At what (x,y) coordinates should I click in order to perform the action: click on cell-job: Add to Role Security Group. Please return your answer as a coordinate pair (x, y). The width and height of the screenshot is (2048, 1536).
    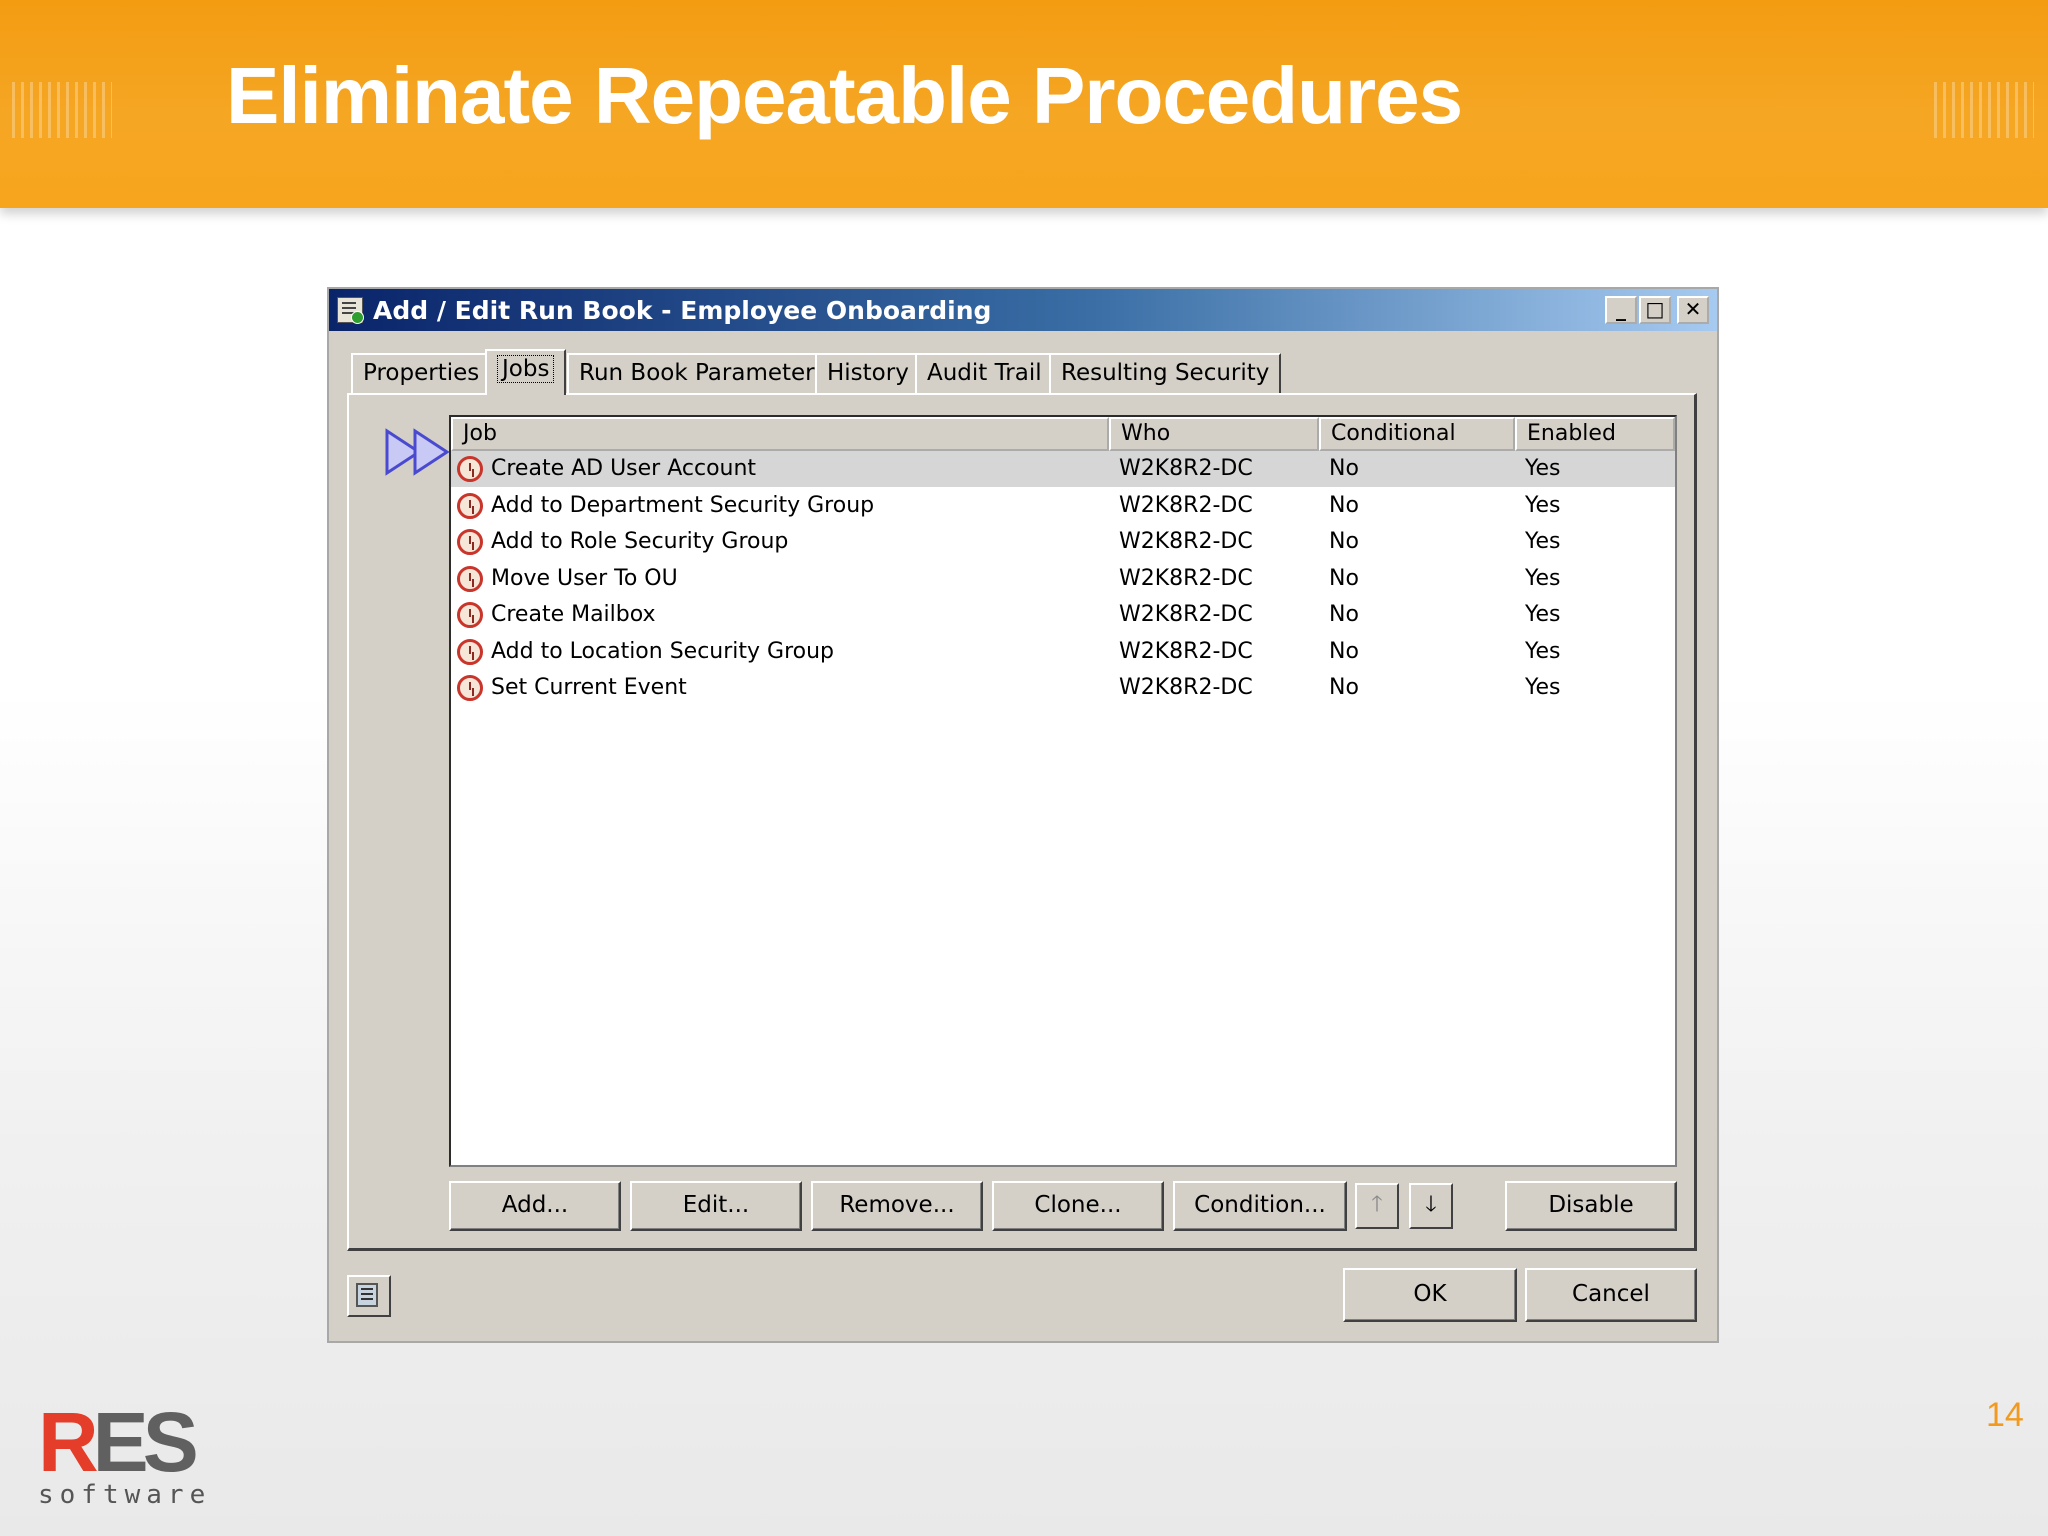
    Looking at the image, I should click on (640, 541).